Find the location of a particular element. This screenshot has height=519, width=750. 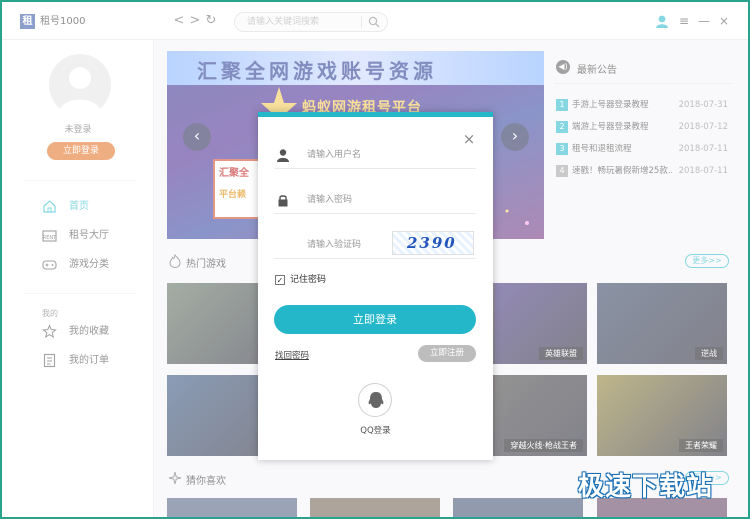

captcha-text: 2390 is located at coordinates (432, 243).